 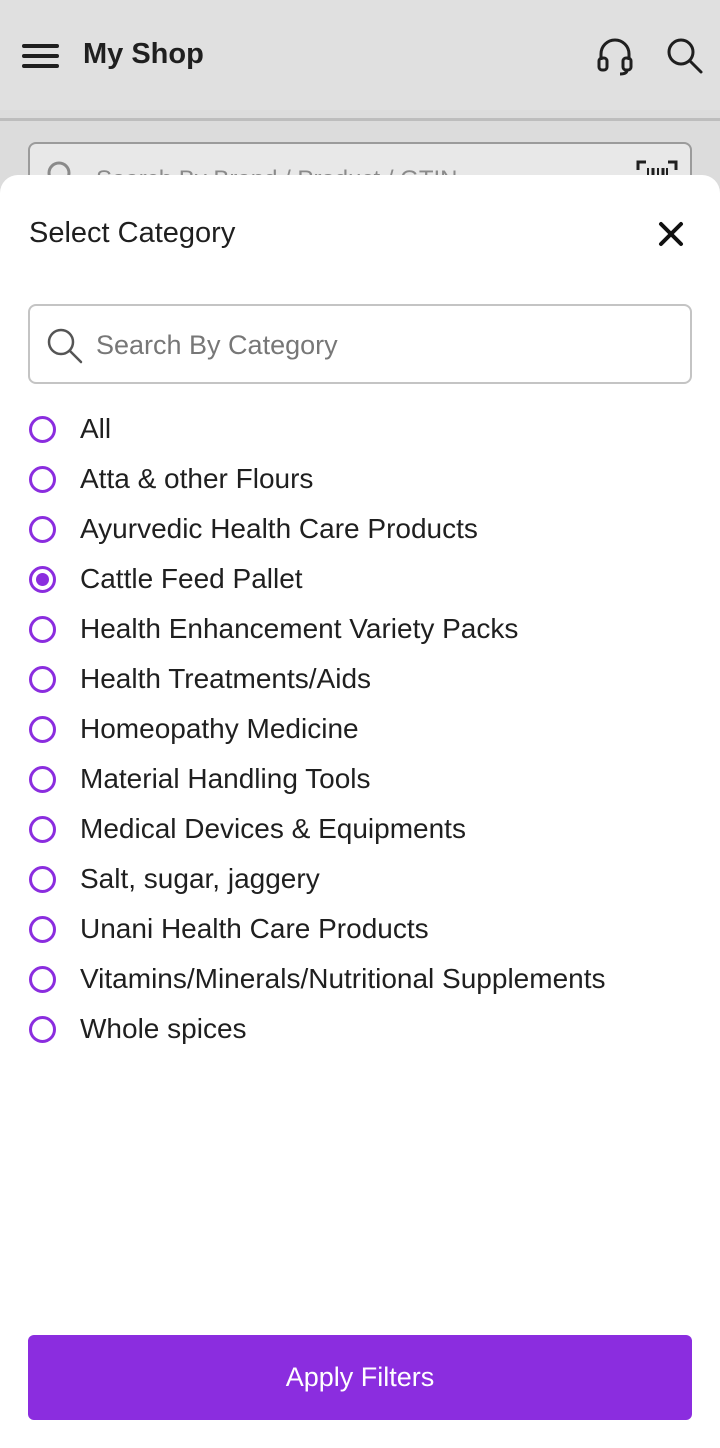 What do you see at coordinates (132, 233) in the screenshot?
I see `sheet-title: Select Category` at bounding box center [132, 233].